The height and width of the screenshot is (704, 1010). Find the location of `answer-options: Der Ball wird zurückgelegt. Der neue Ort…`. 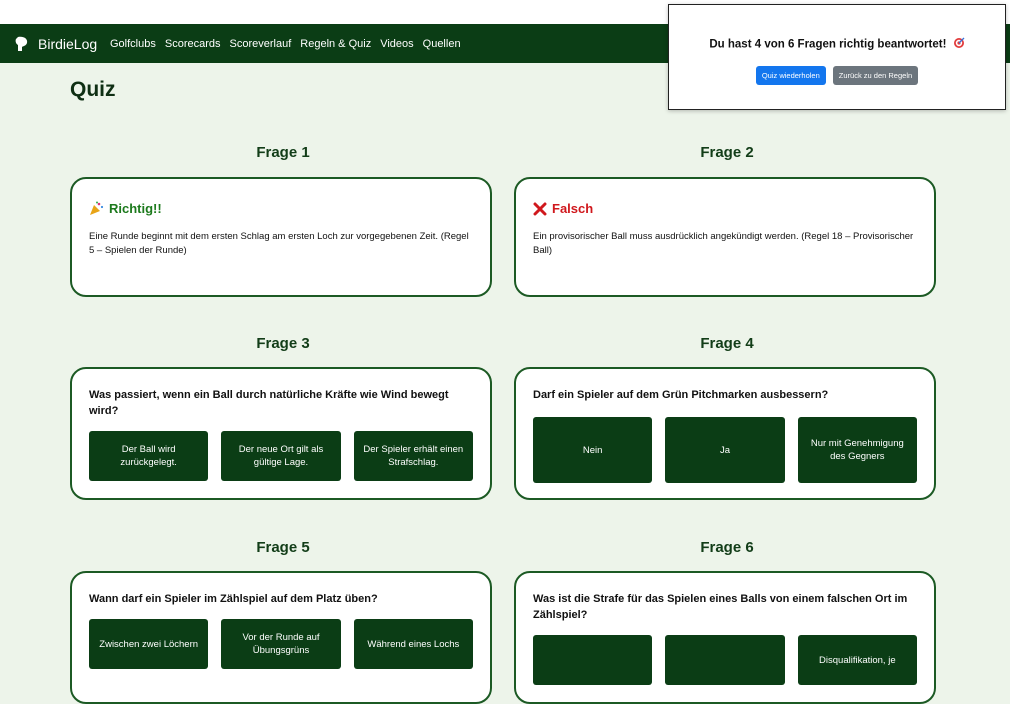

answer-options: Der Ball wird zurückgelegt. Der neue Ort… is located at coordinates (281, 456).